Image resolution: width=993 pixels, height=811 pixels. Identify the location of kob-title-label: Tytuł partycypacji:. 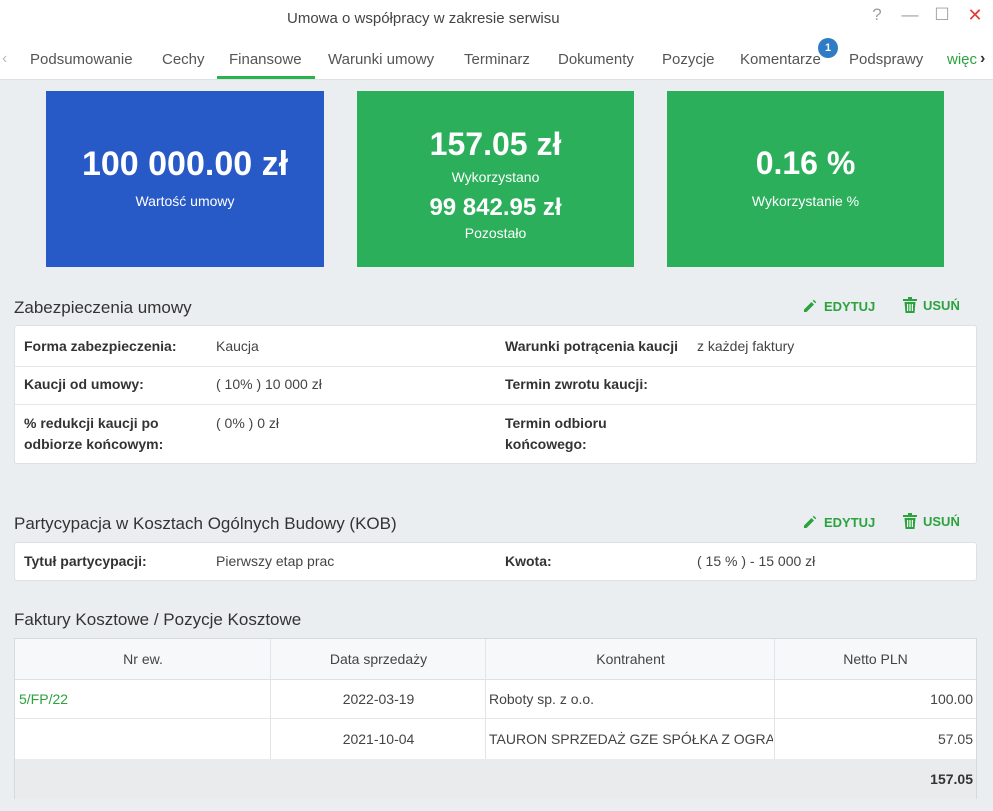
(85, 561).